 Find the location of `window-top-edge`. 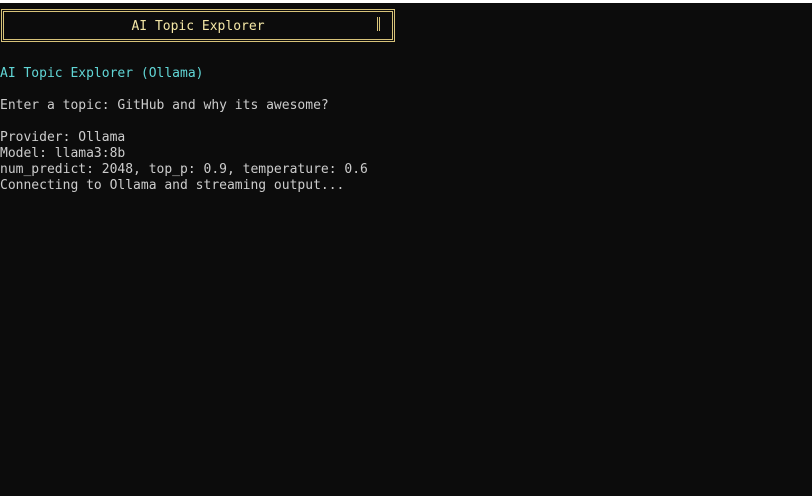

window-top-edge is located at coordinates (406, 1).